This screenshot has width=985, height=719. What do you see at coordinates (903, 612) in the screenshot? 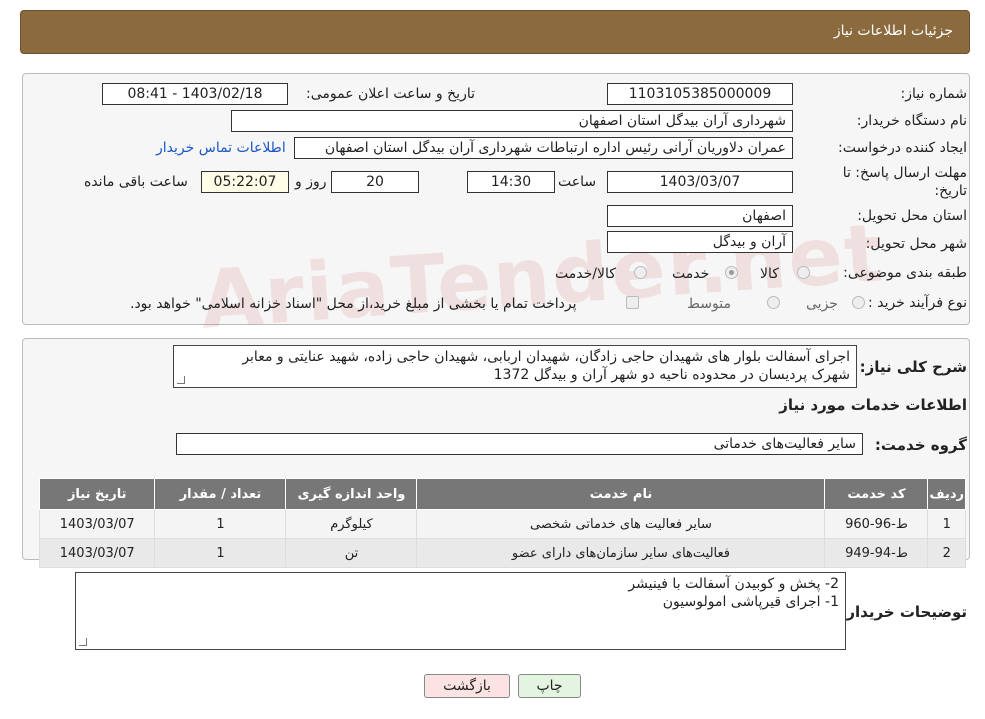
I see `buyer-notes-label: توضیحات خریدار:` at bounding box center [903, 612].